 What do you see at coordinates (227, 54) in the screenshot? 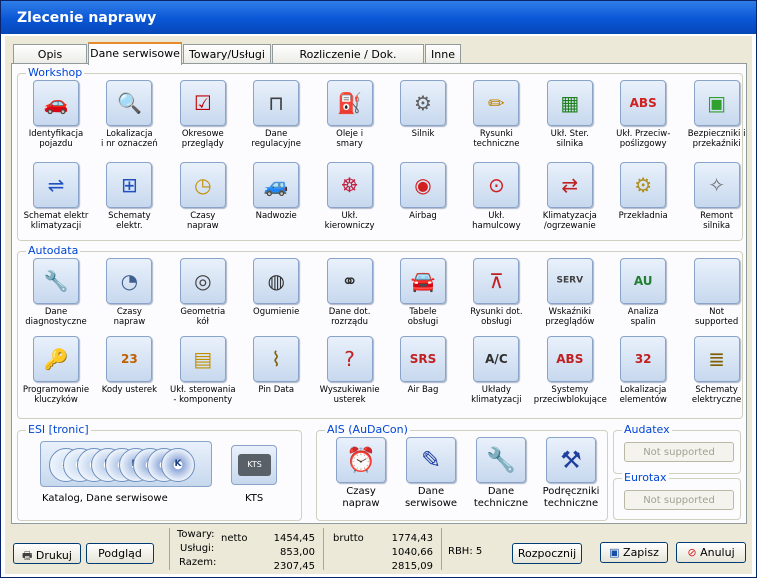
I see `tab-towary-uslugi: Towary/Usługi` at bounding box center [227, 54].